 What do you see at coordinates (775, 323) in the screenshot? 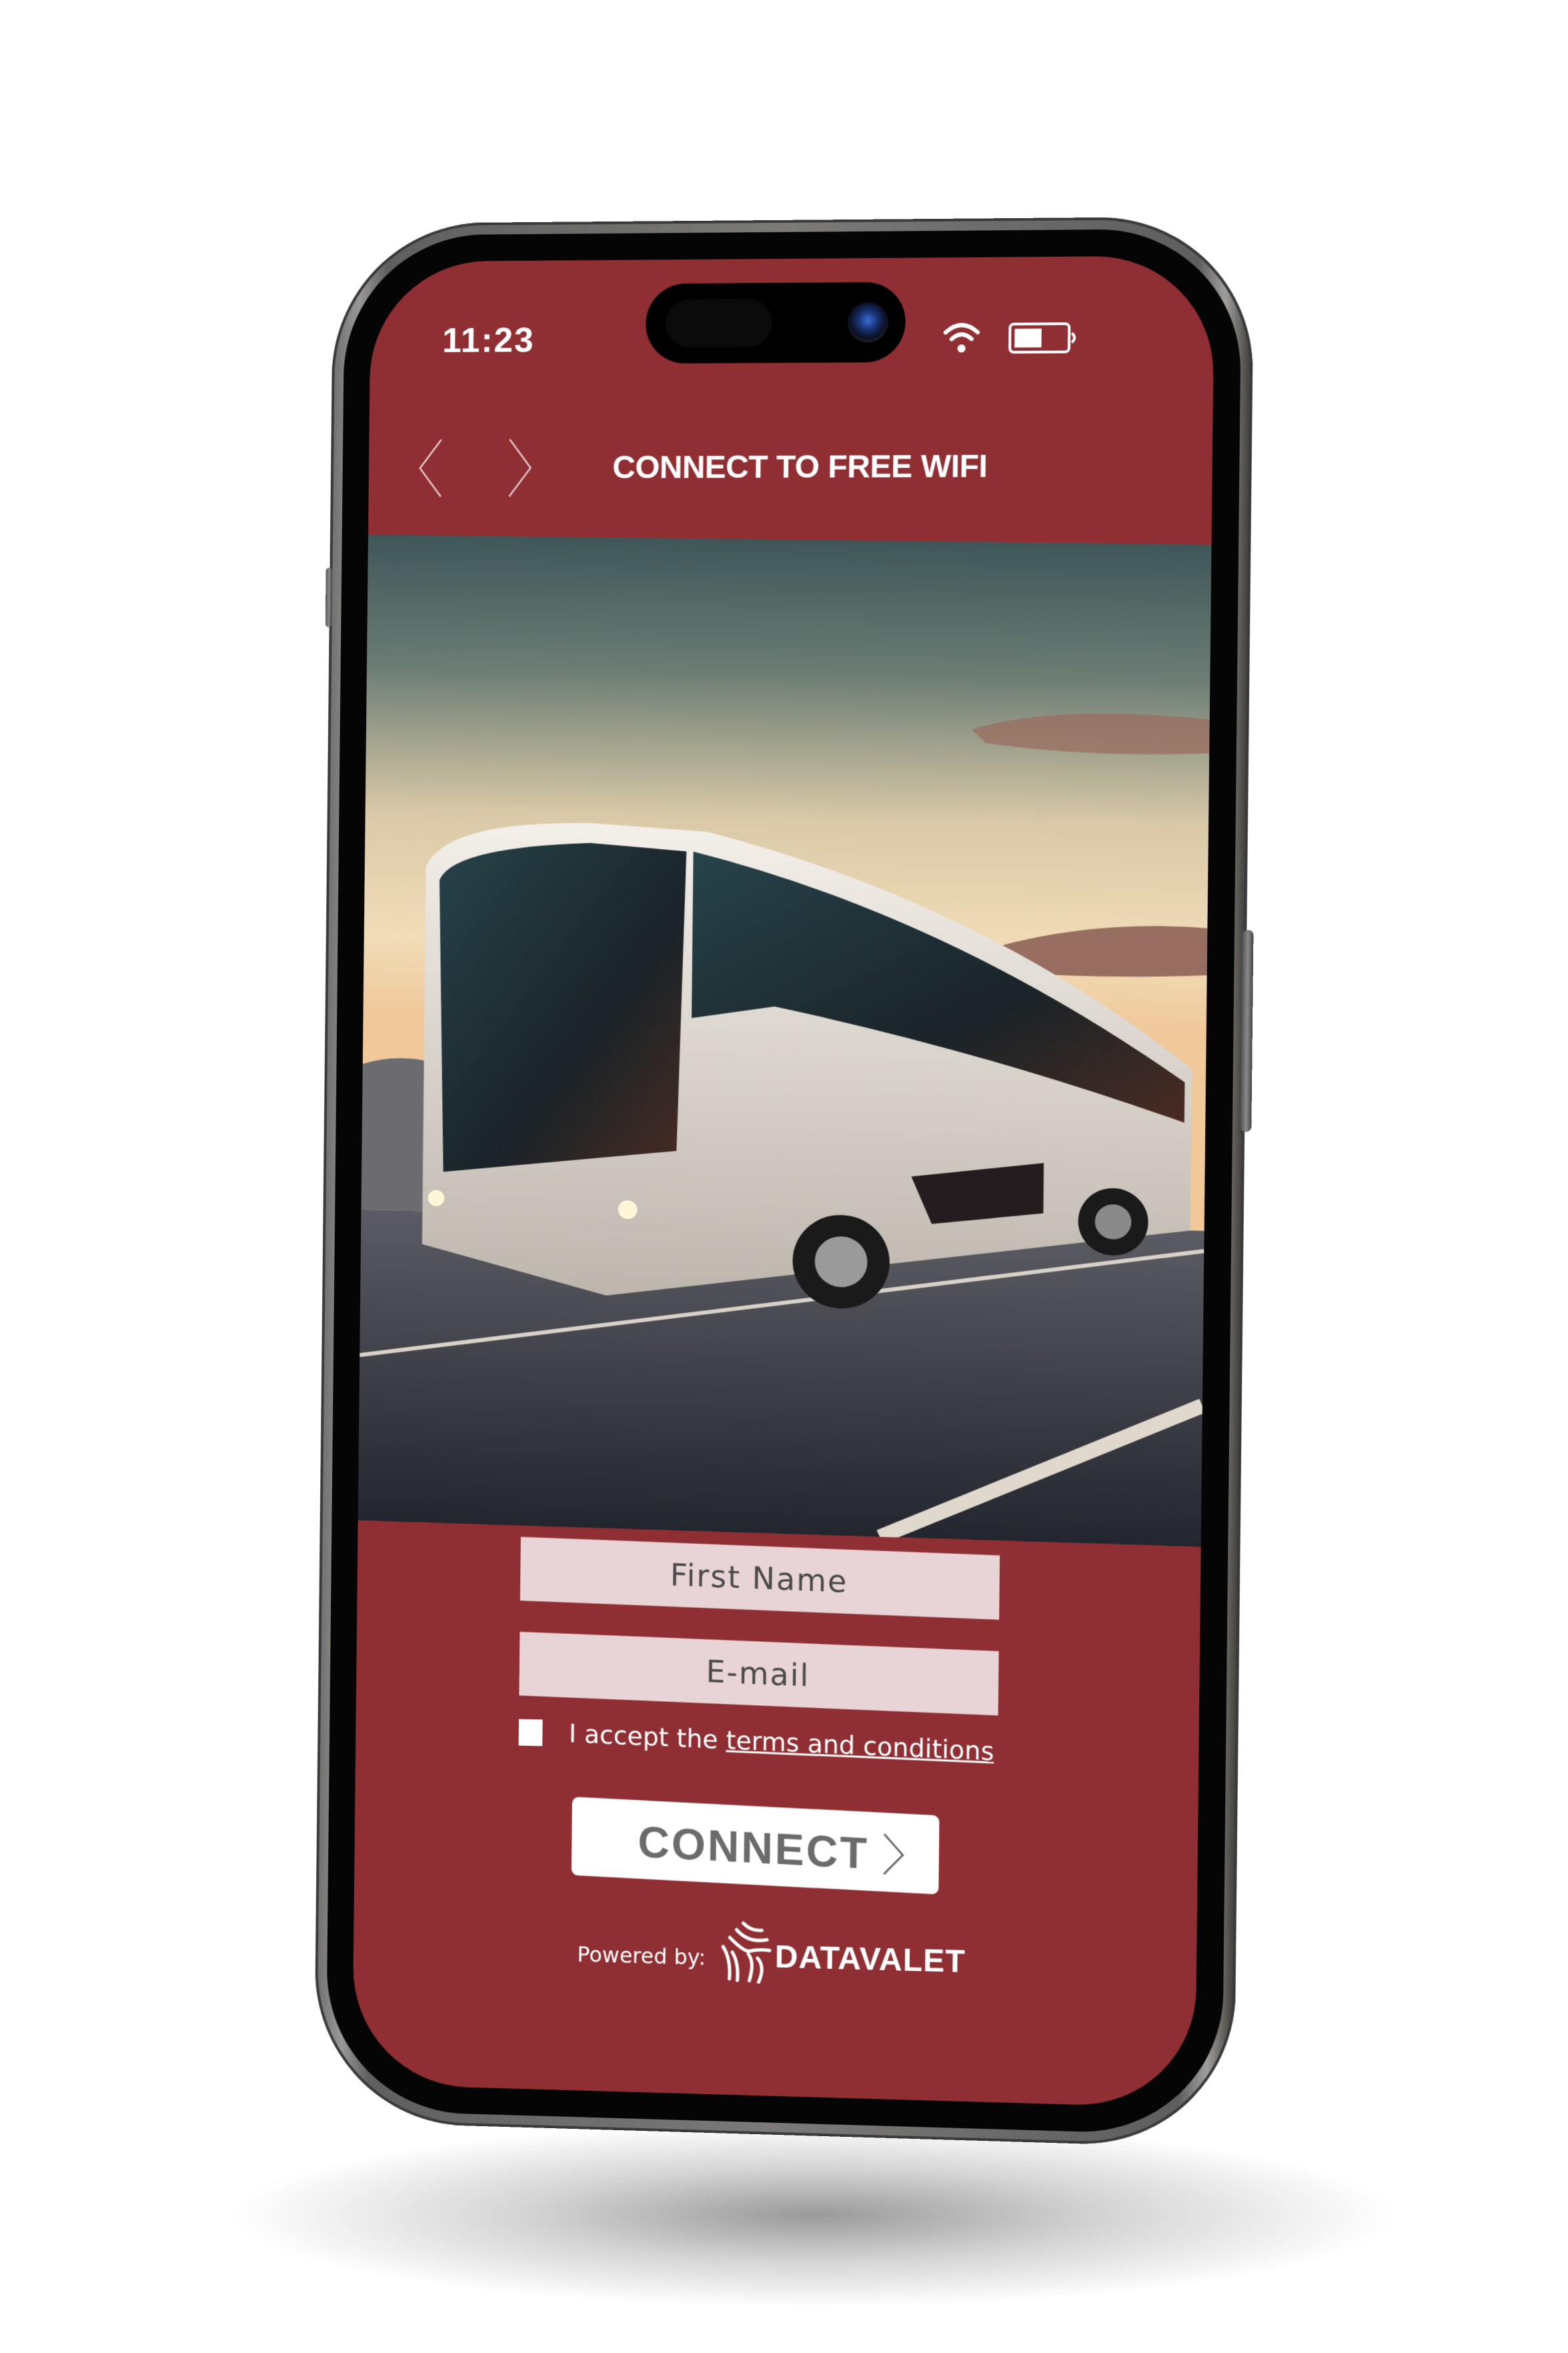
I see `dynamic-island` at bounding box center [775, 323].